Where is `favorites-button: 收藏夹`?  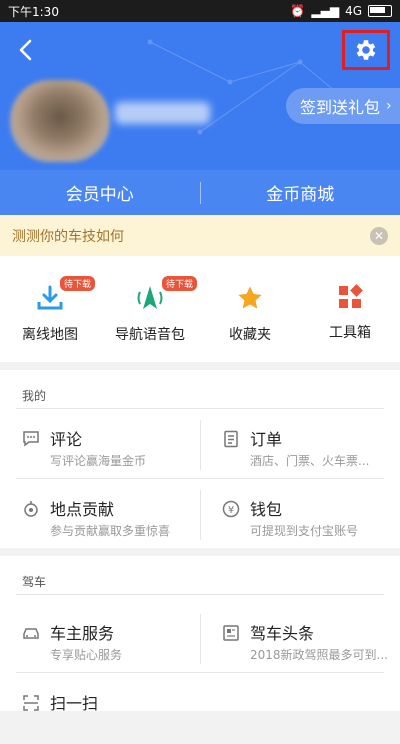 favorites-button: 收藏夹 is located at coordinates (250, 309).